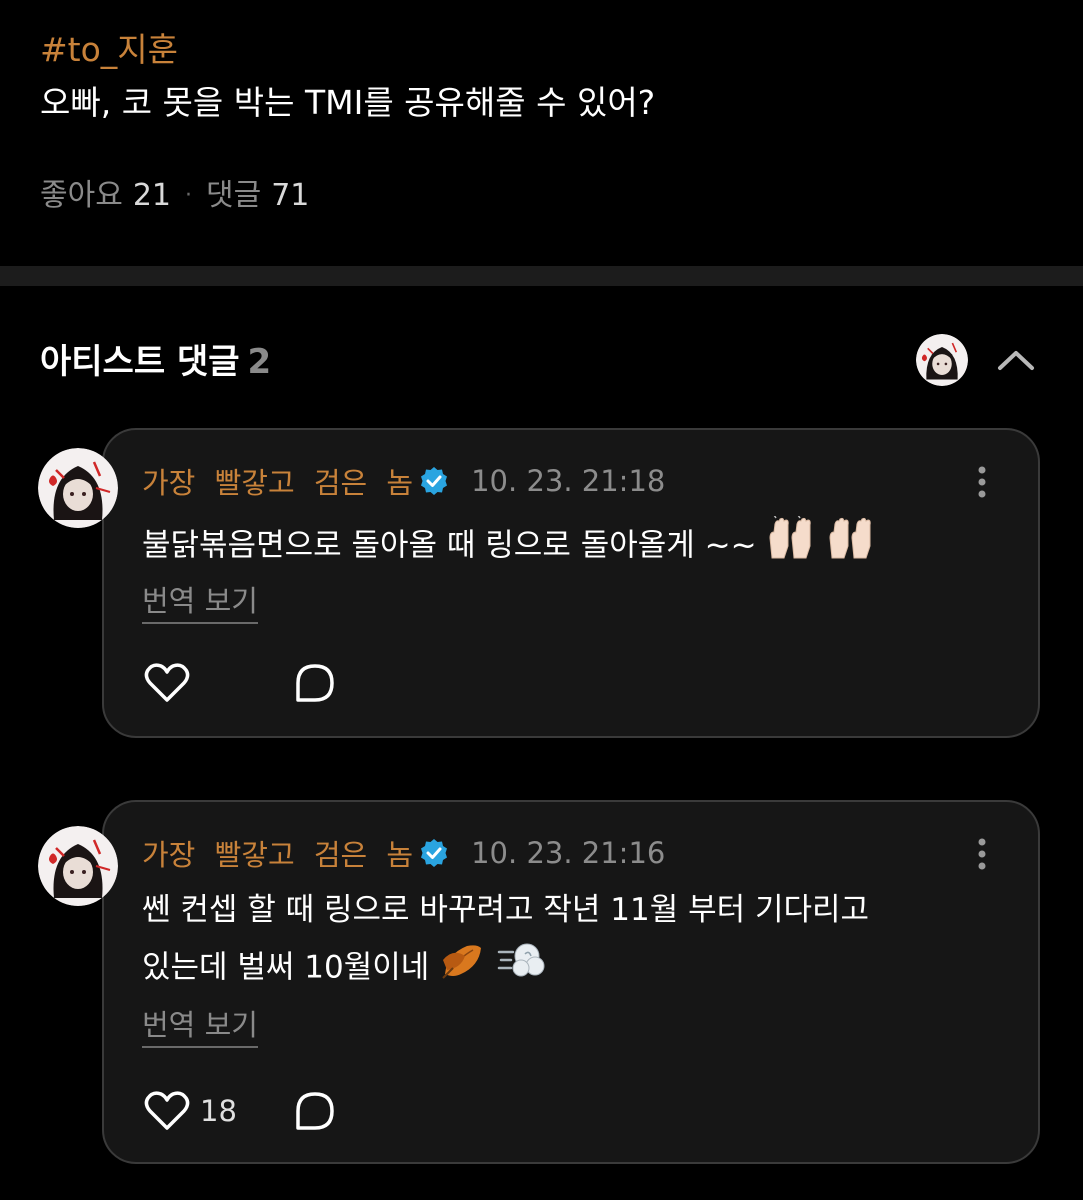 The width and height of the screenshot is (1083, 1200). What do you see at coordinates (151, 195) in the screenshot?
I see `likes-count: 21` at bounding box center [151, 195].